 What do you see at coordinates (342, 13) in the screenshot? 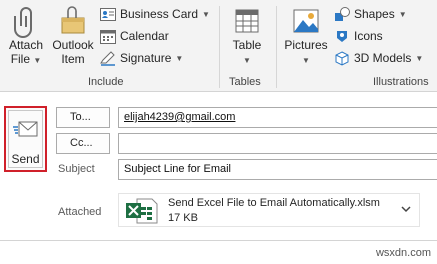
I see `shapes-icon` at bounding box center [342, 13].